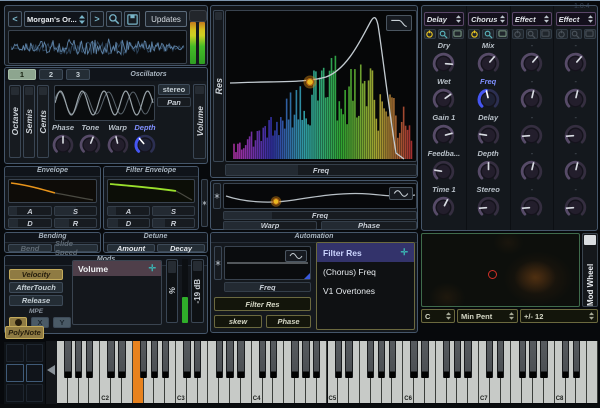 The image size is (600, 408). I want to click on chorus-freq-knob, so click(488, 98).